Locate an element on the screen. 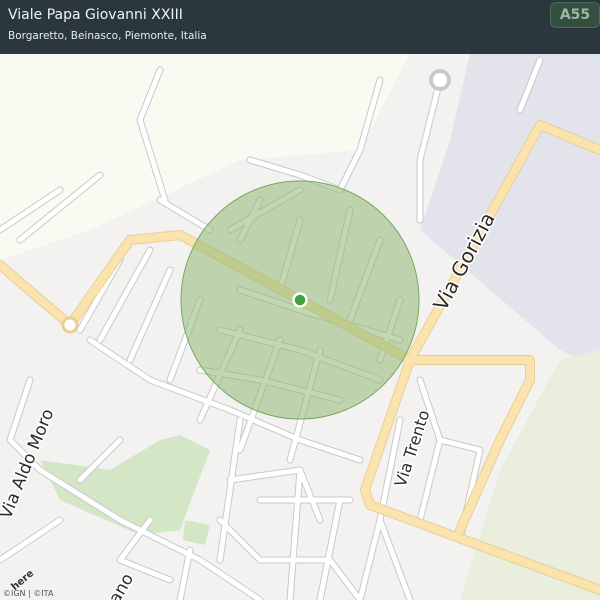  location-dot-icon is located at coordinates (300, 300).